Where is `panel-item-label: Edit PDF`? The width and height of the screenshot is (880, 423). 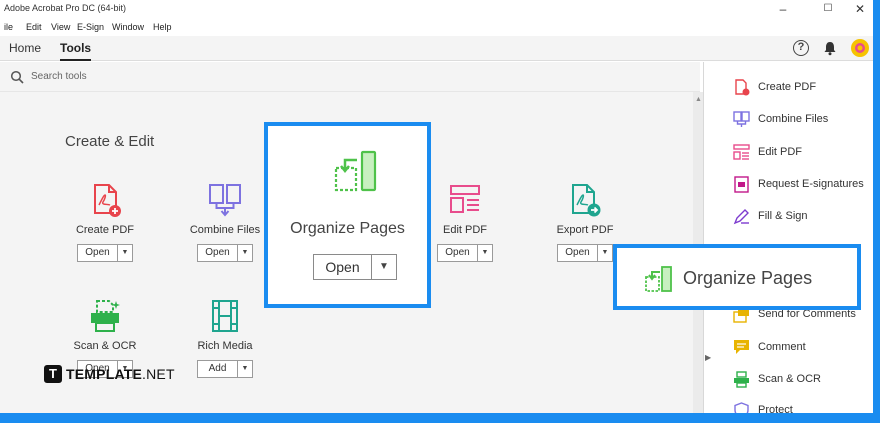 panel-item-label: Edit PDF is located at coordinates (780, 152).